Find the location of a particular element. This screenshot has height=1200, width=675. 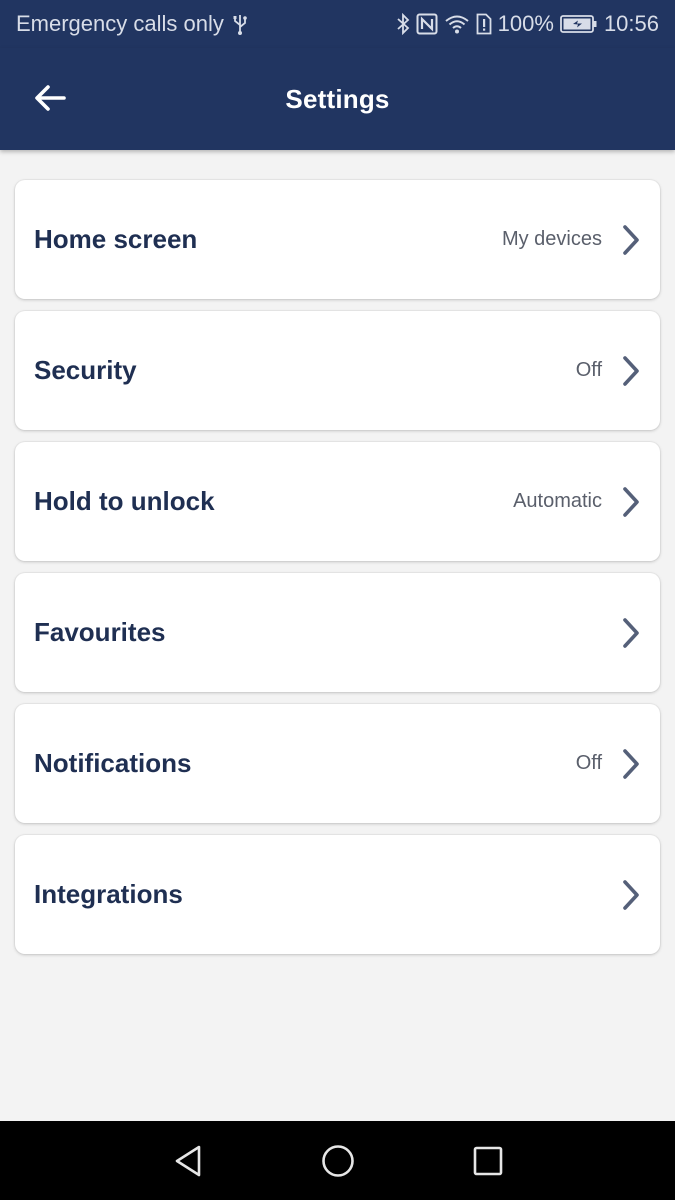

settings-item-hold-to-unlock: Hold to unlock Automatic is located at coordinates (337, 501).